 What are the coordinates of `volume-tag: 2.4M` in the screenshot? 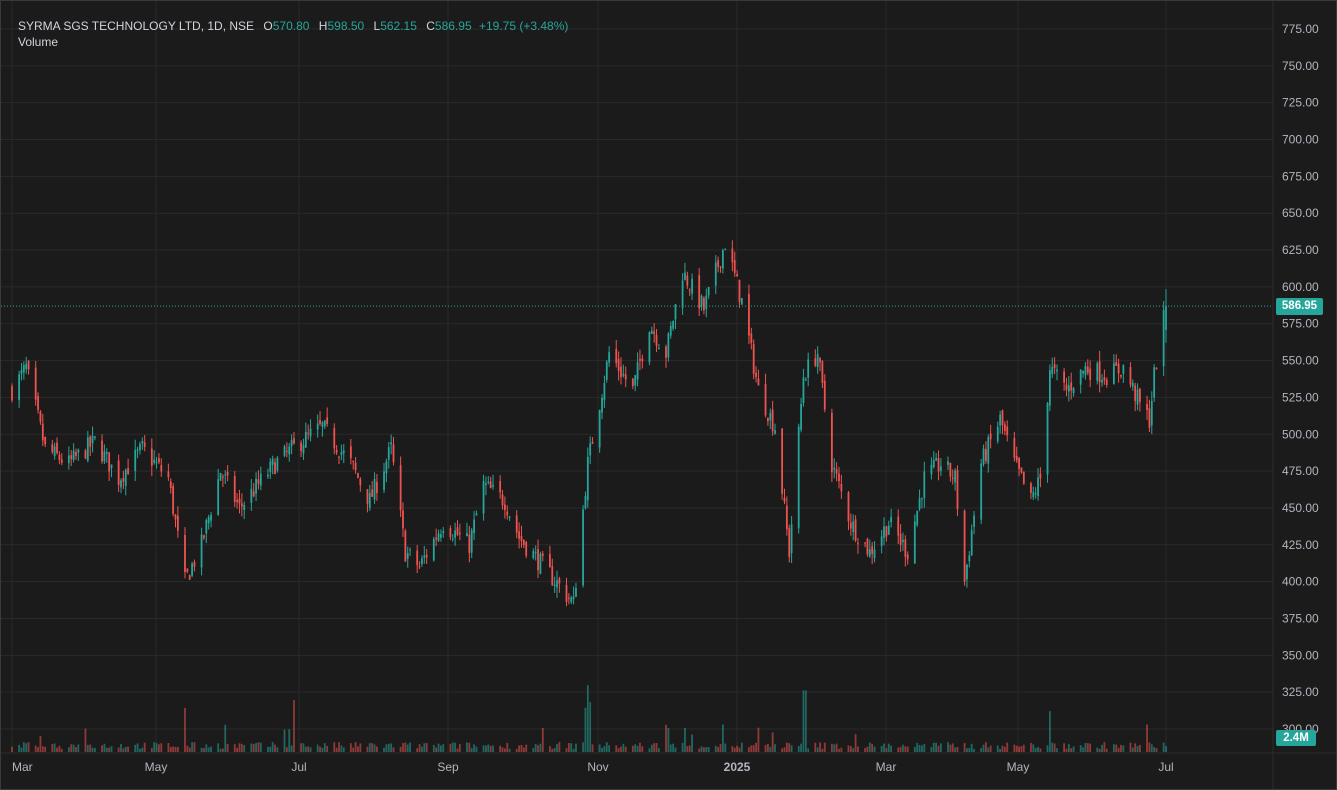 It's located at (1296, 738).